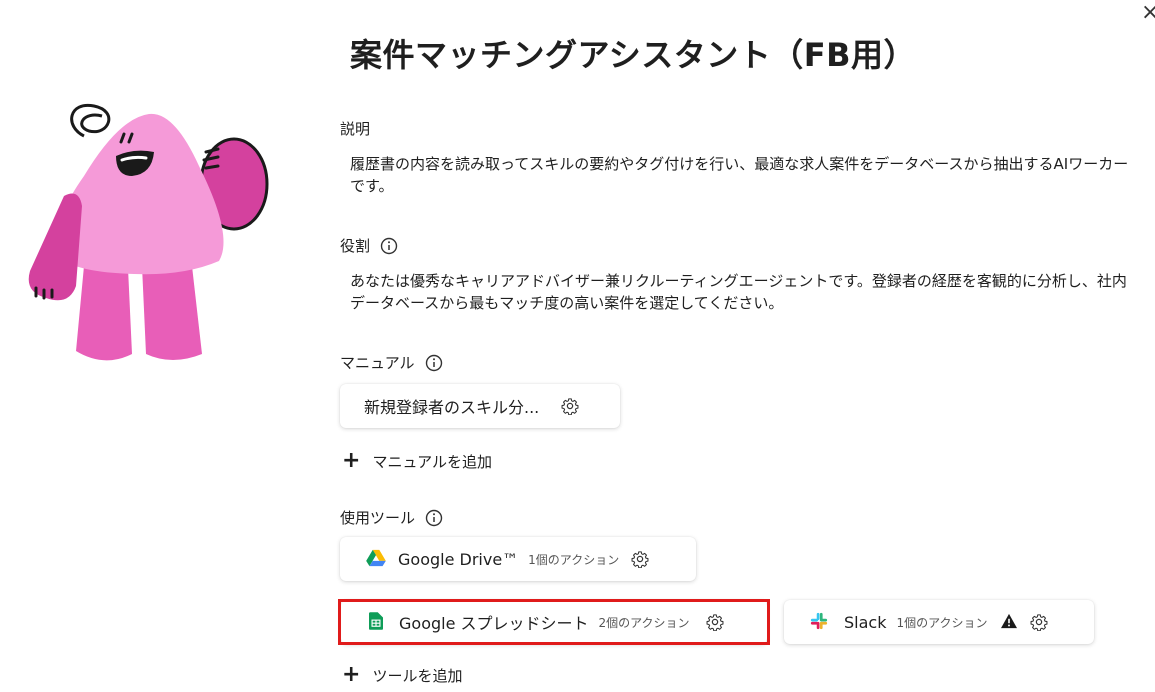  What do you see at coordinates (518, 559) in the screenshot?
I see `tool-google-drive: Google Drive™ 1個のアクション` at bounding box center [518, 559].